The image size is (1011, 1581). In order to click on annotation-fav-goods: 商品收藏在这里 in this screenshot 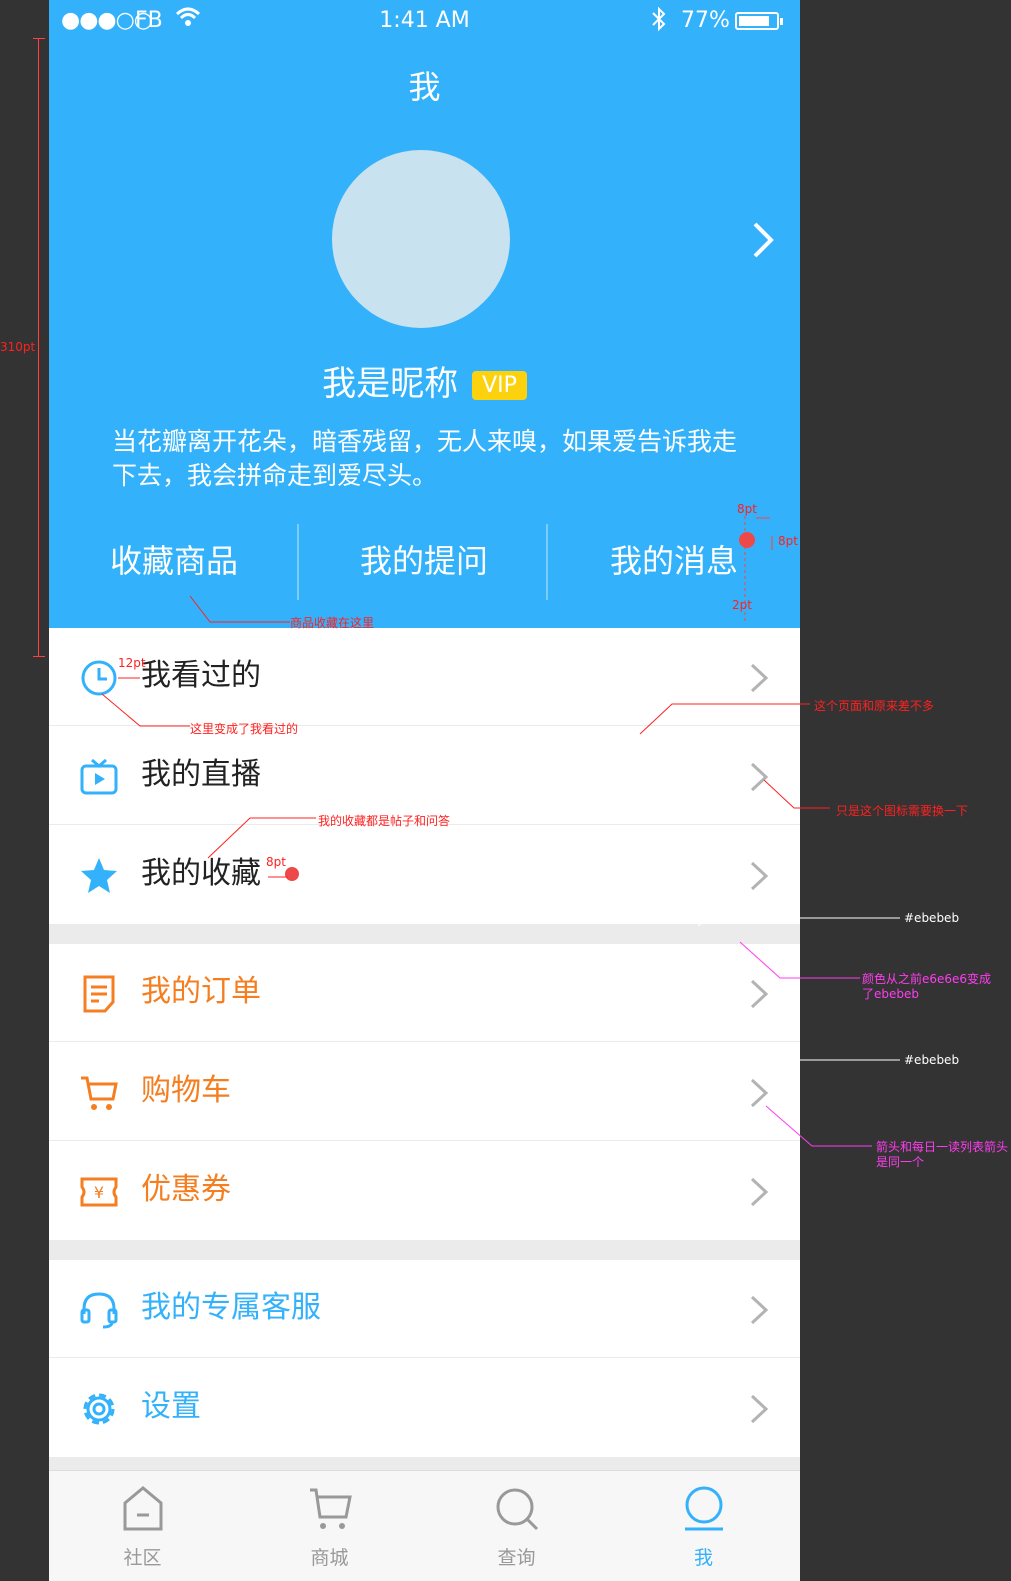, I will do `click(332, 623)`.